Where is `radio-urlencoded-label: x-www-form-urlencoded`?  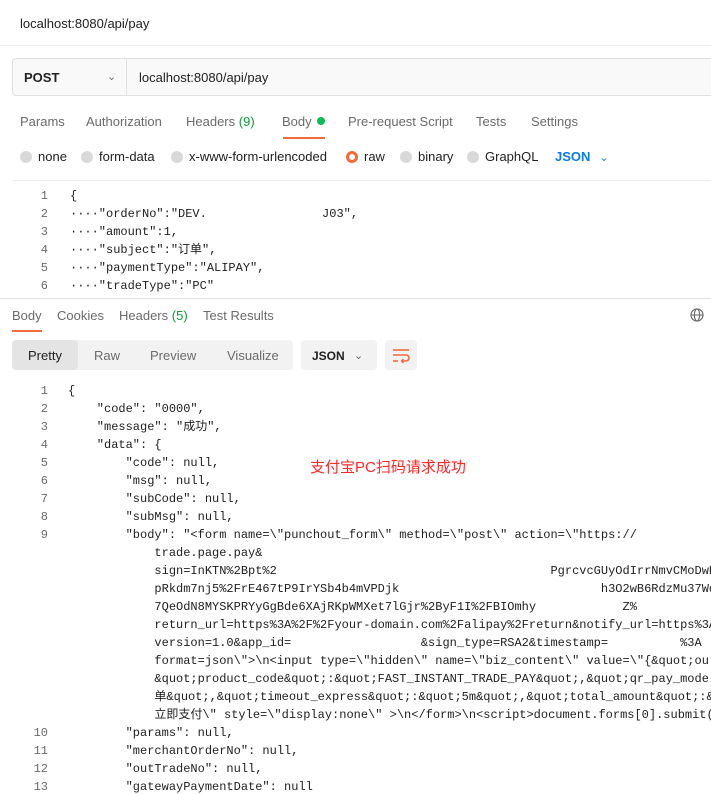 radio-urlencoded-label: x-www-form-urlencoded is located at coordinates (258, 156).